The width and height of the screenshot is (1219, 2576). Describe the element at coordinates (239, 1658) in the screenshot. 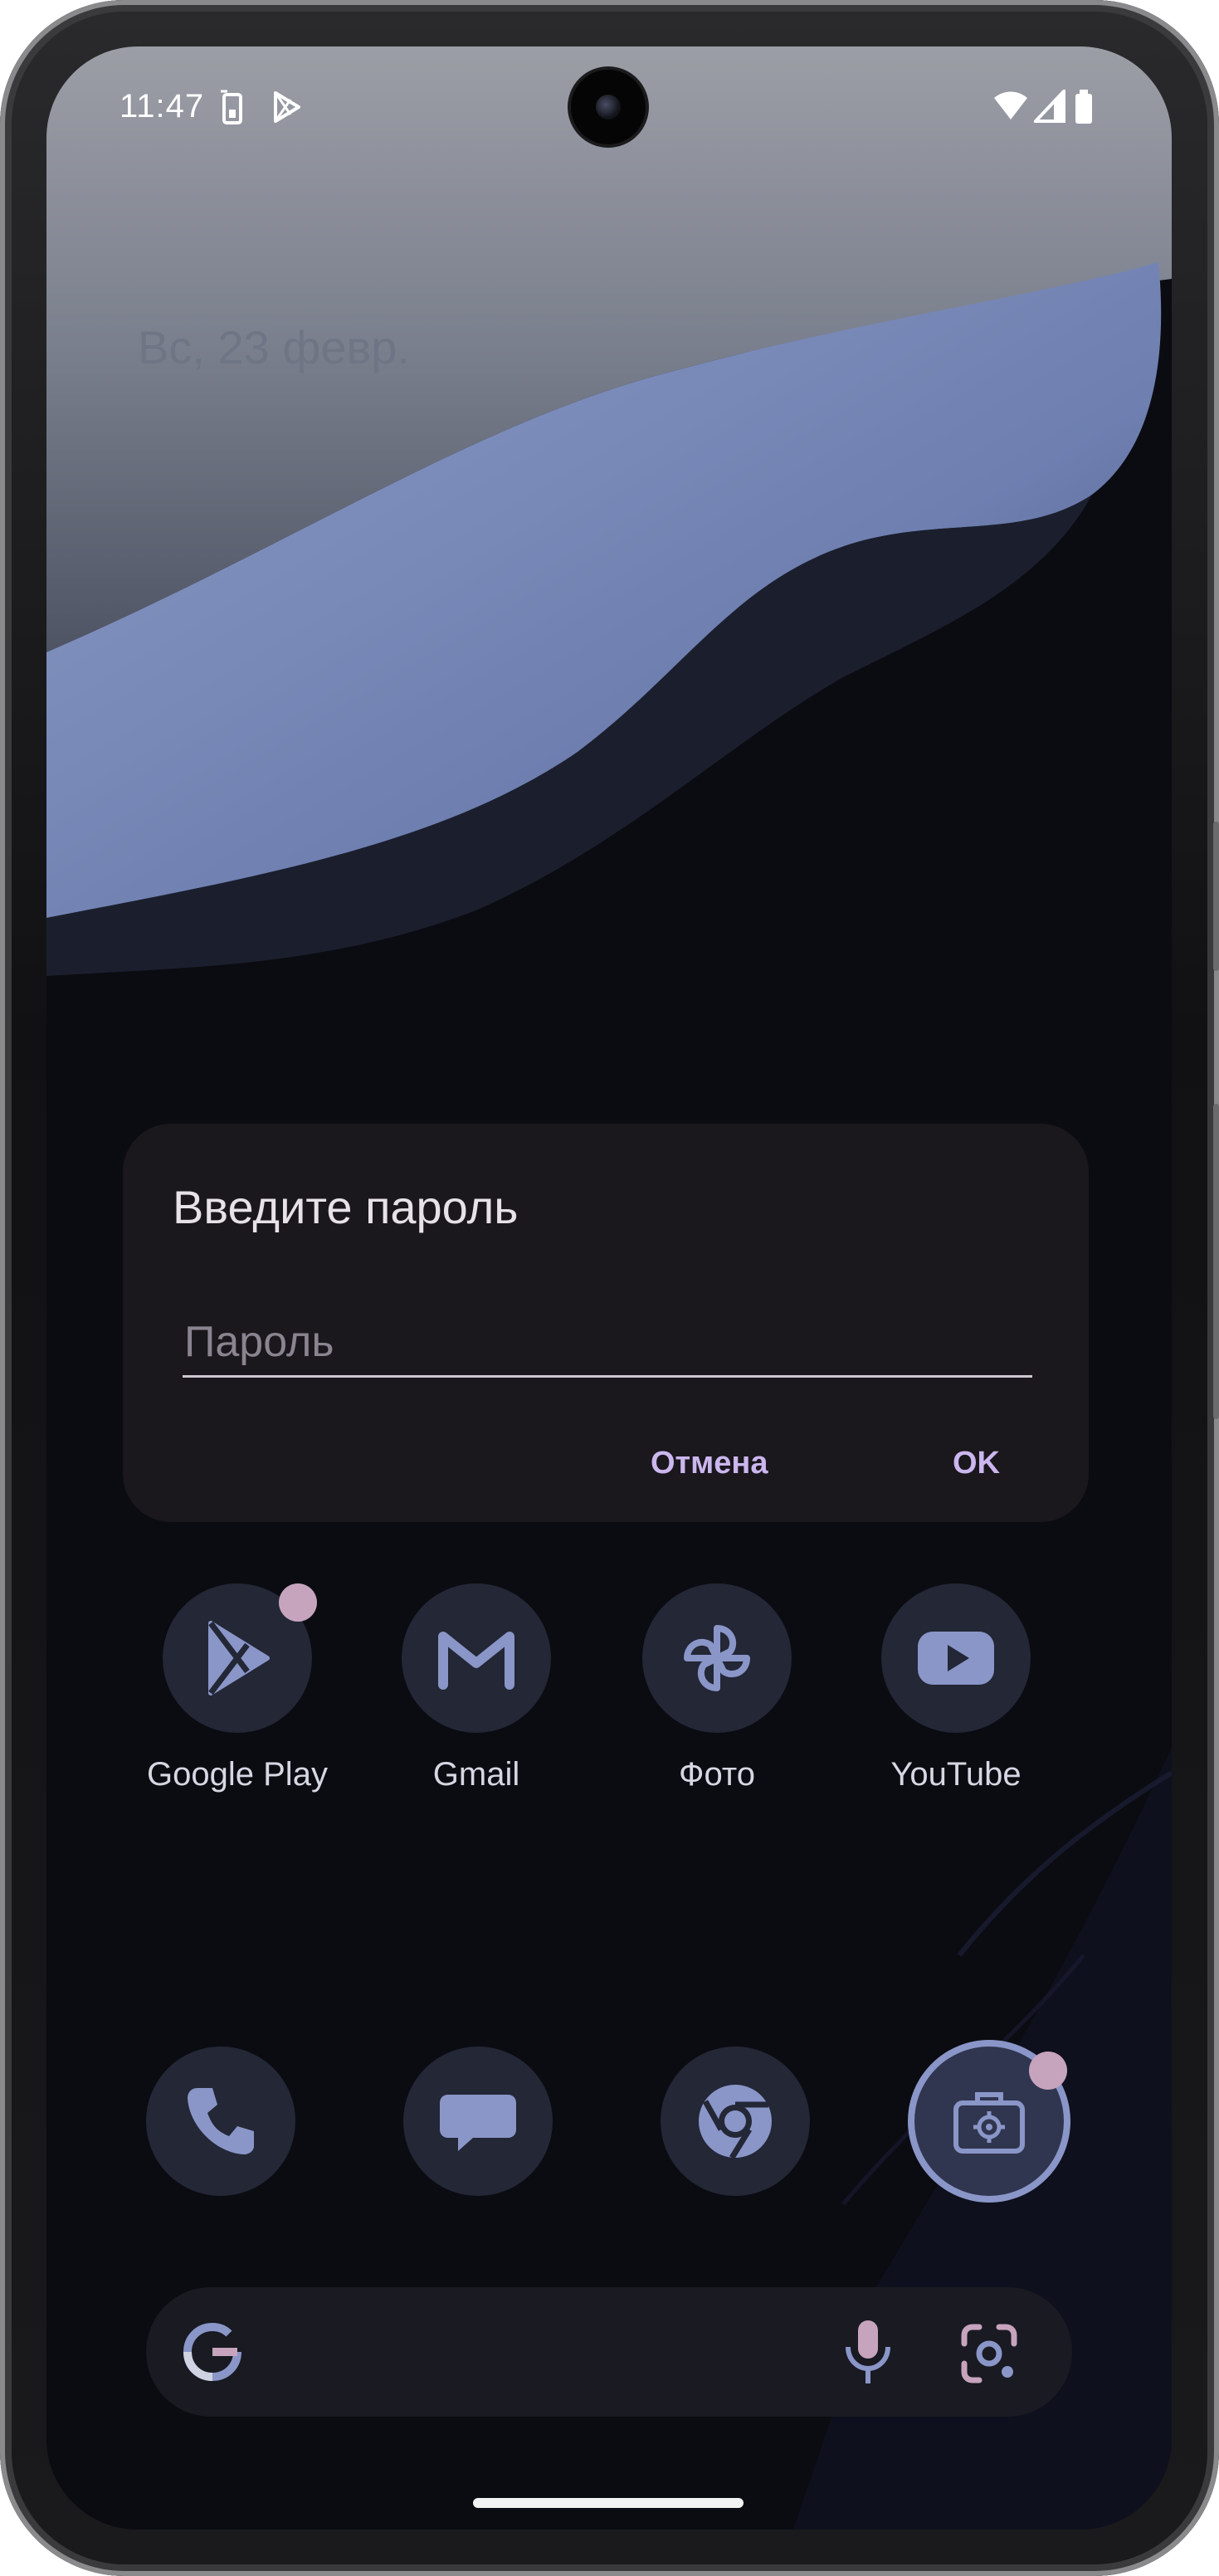

I see `google-play-icon` at that location.